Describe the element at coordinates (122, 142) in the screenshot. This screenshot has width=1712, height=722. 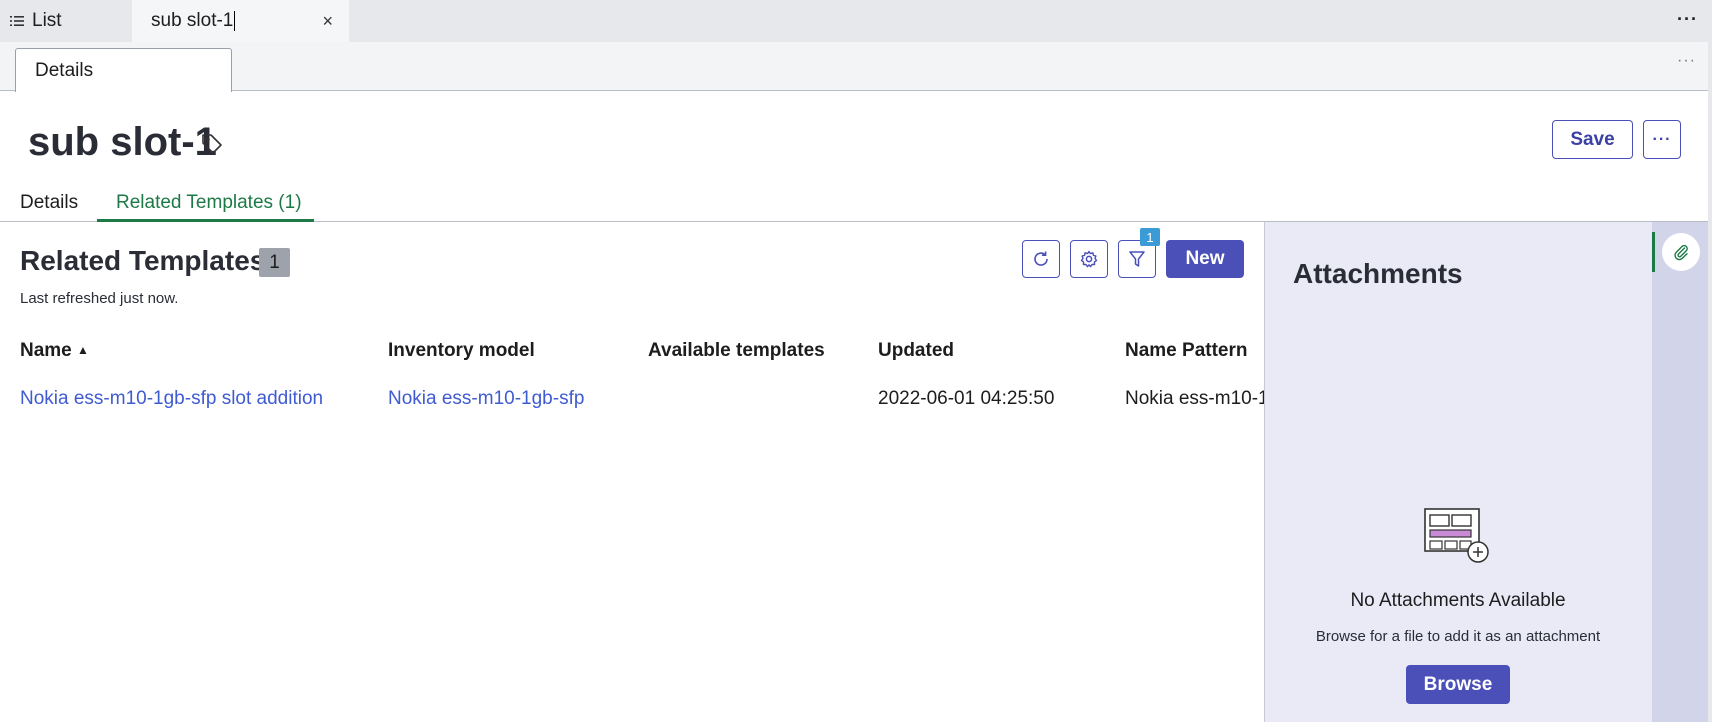
I see `page-title: sub slot-1` at that location.